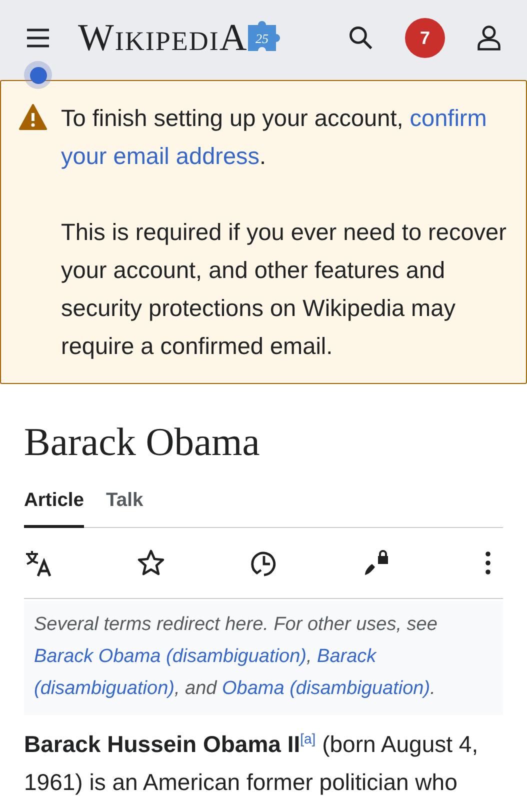 The height and width of the screenshot is (800, 527). I want to click on notification-badge: 7, so click(425, 38).